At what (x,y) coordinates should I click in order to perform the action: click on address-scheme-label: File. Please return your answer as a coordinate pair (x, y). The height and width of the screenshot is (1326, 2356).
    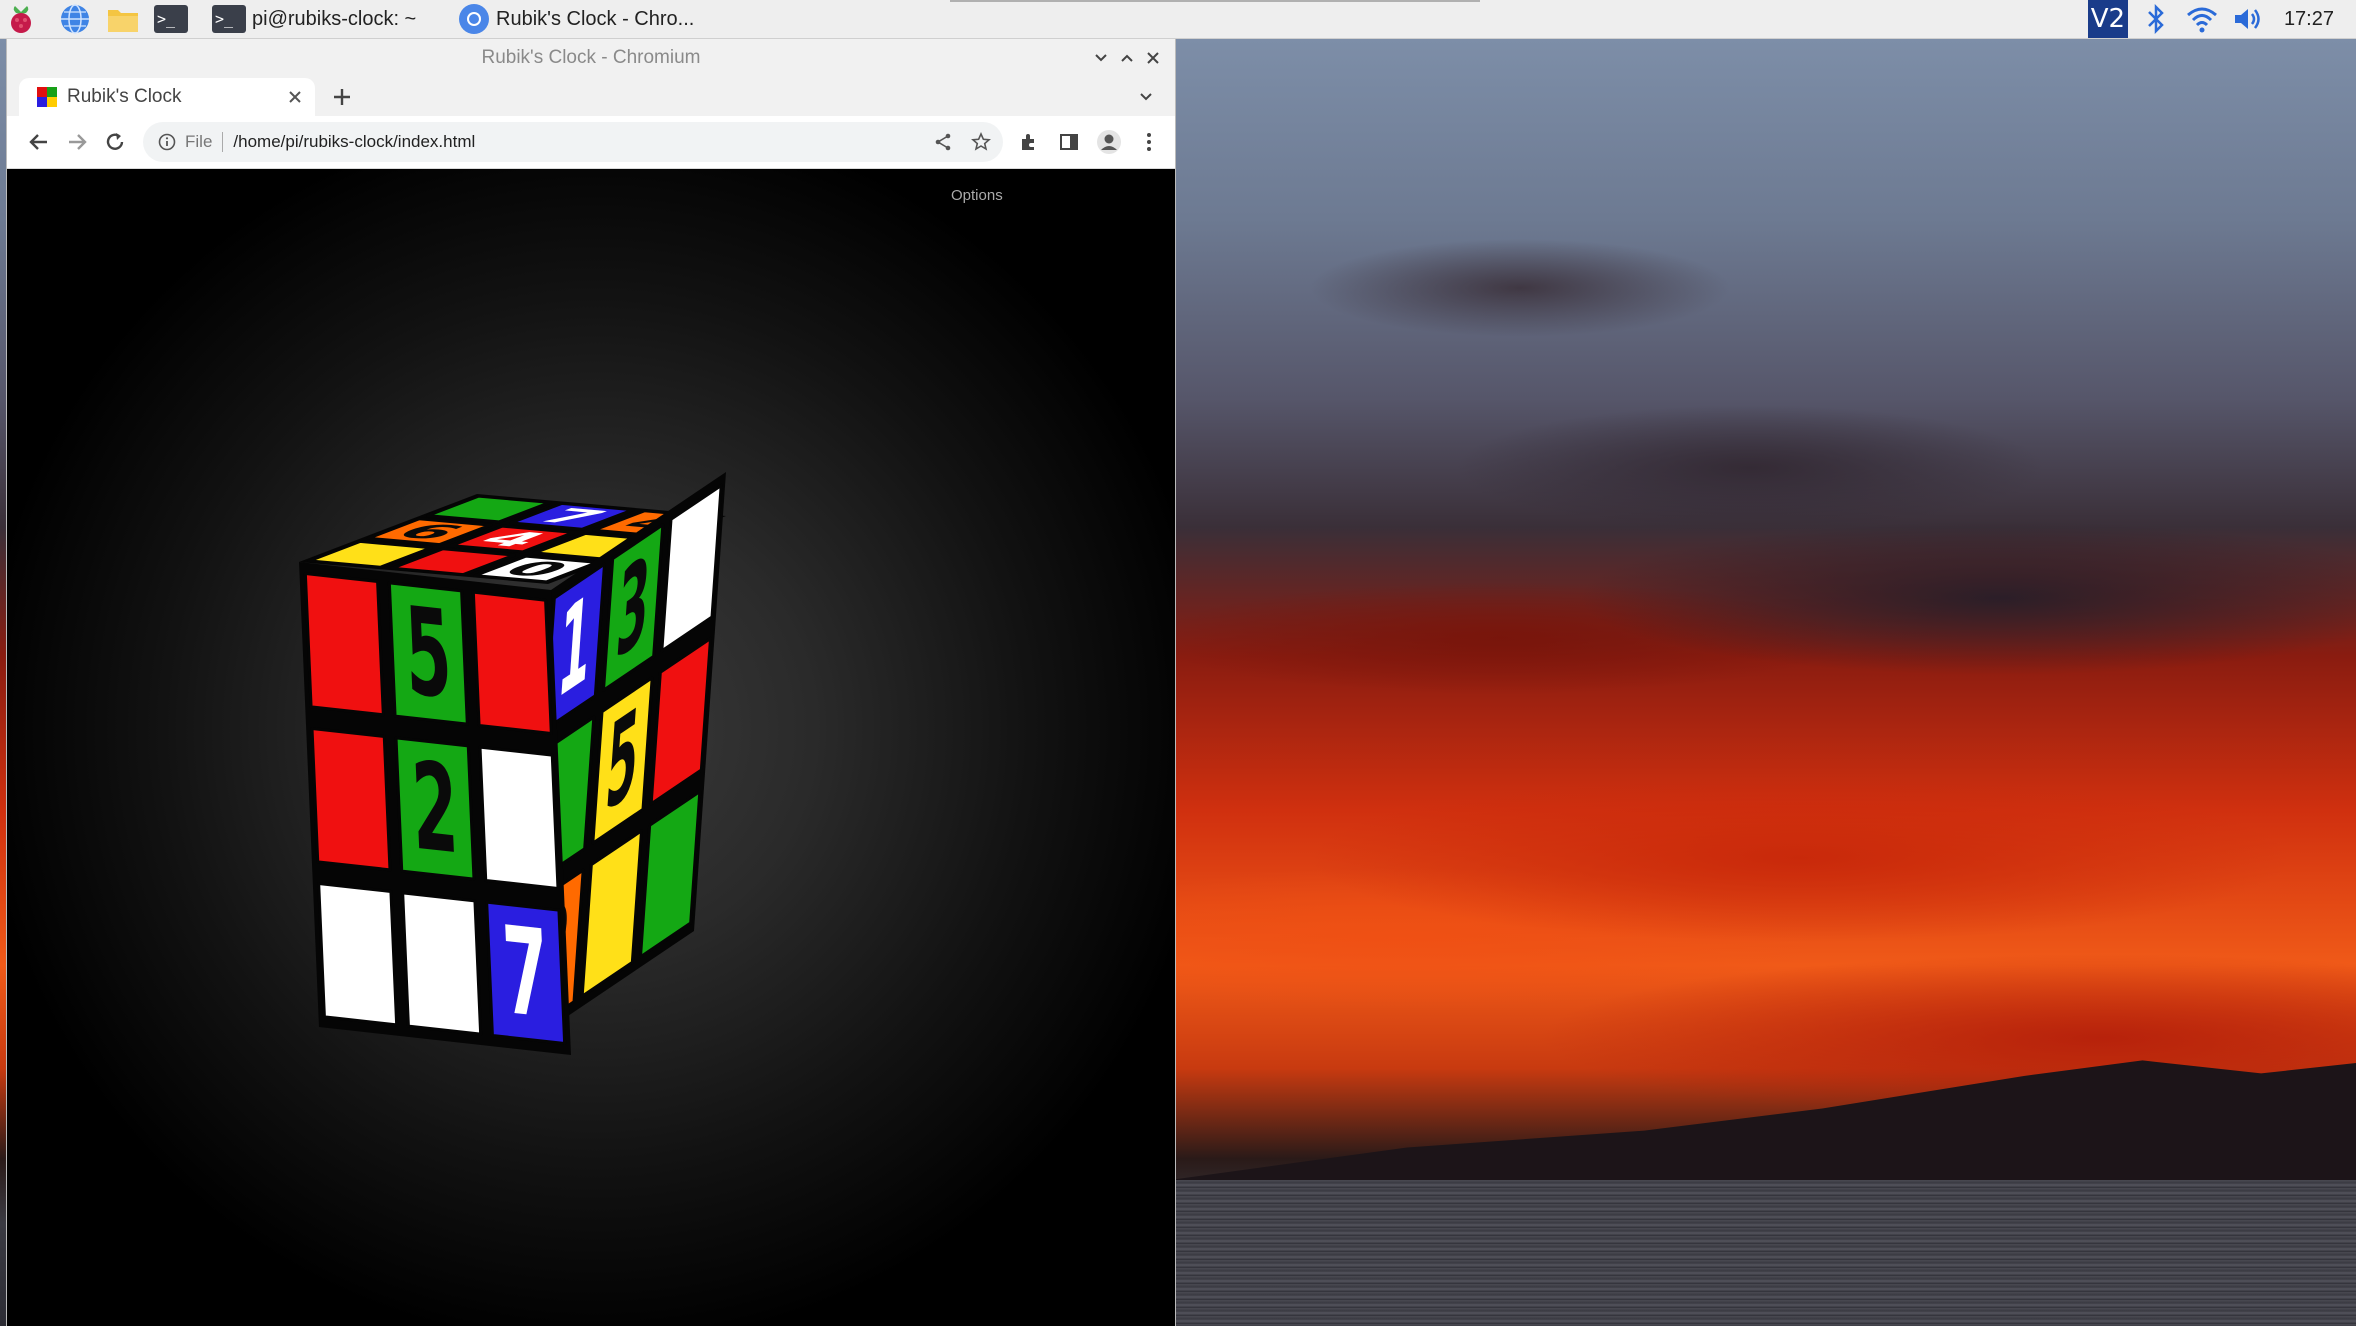
    Looking at the image, I should click on (199, 141).